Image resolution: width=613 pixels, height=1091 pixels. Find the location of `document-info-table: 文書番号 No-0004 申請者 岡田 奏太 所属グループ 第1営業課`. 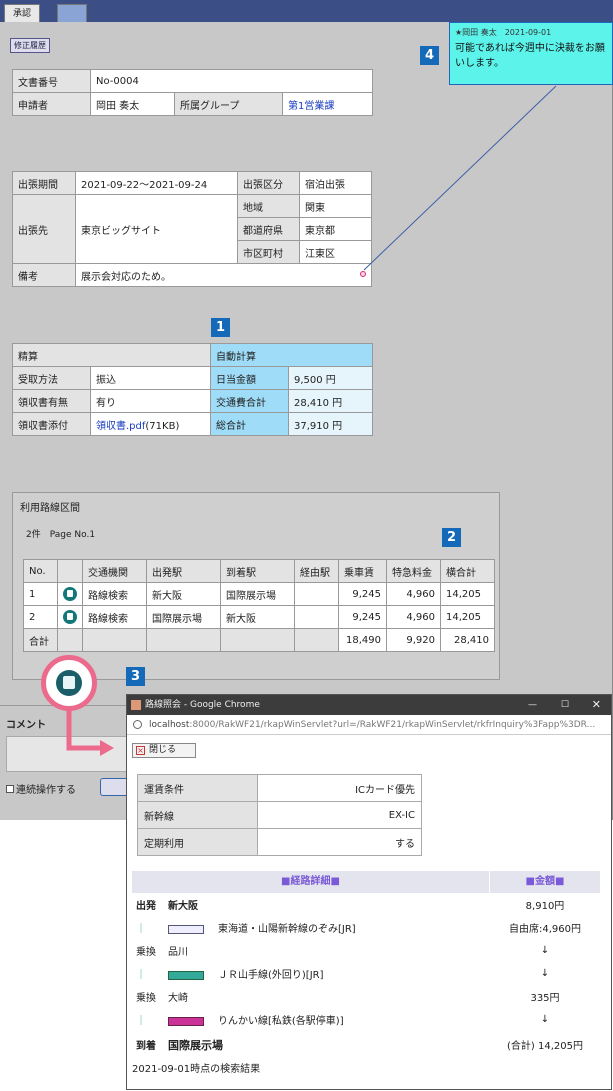

document-info-table: 文書番号 No-0004 申請者 岡田 奏太 所属グループ 第1営業課 is located at coordinates (192, 92).